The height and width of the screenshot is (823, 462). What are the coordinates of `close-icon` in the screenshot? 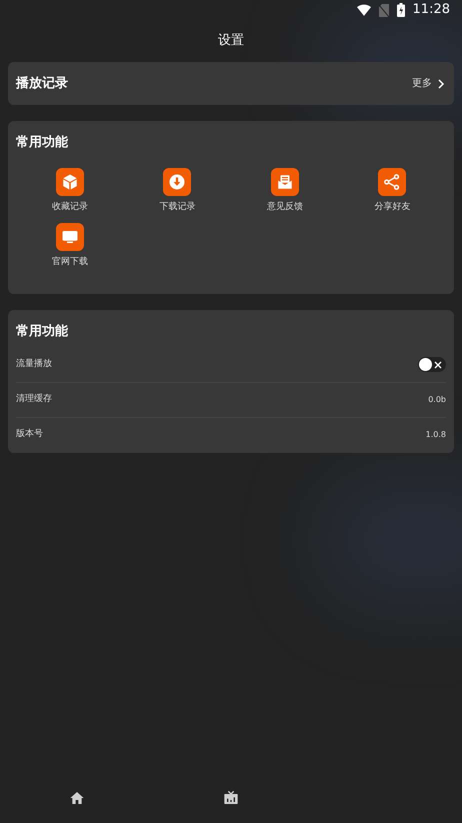 It's located at (438, 364).